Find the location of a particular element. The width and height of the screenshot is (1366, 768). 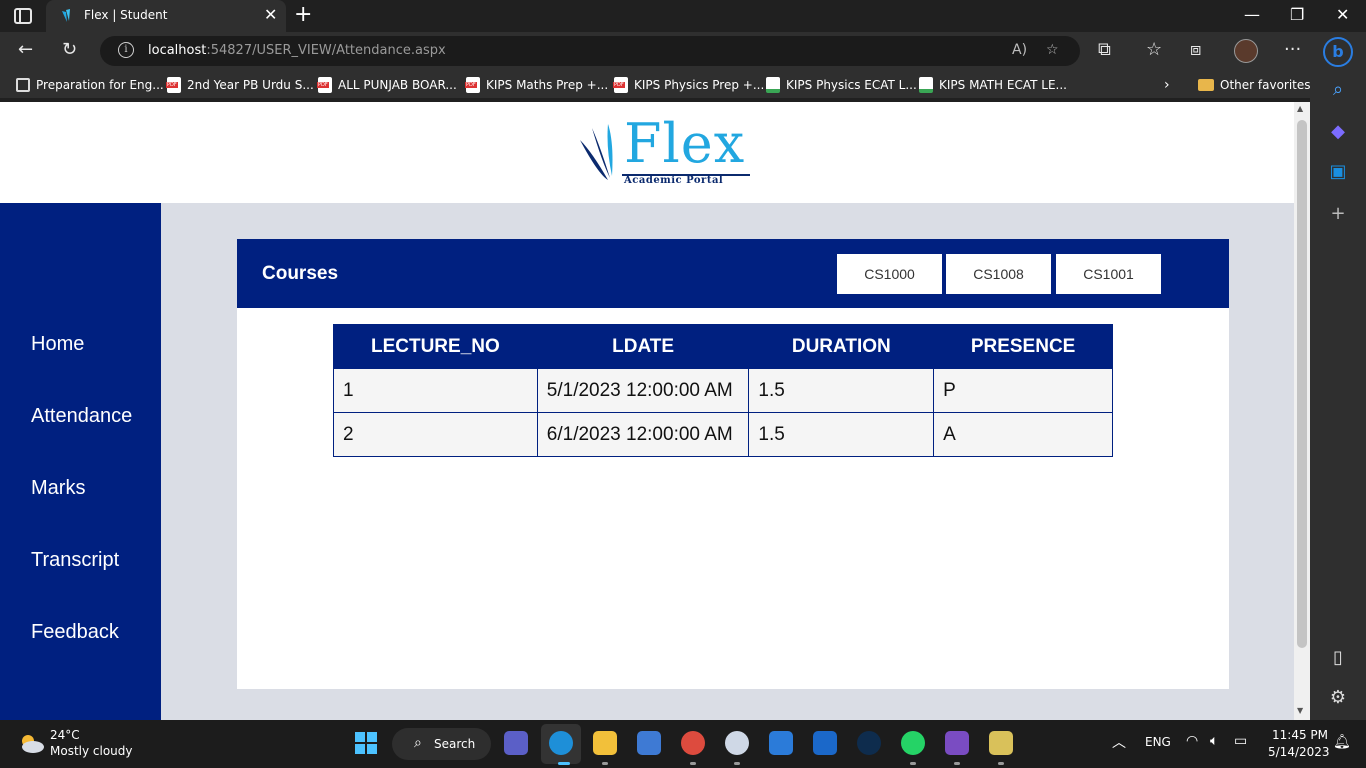

scroll-up-icon: ▲ is located at coordinates (1300, 108).